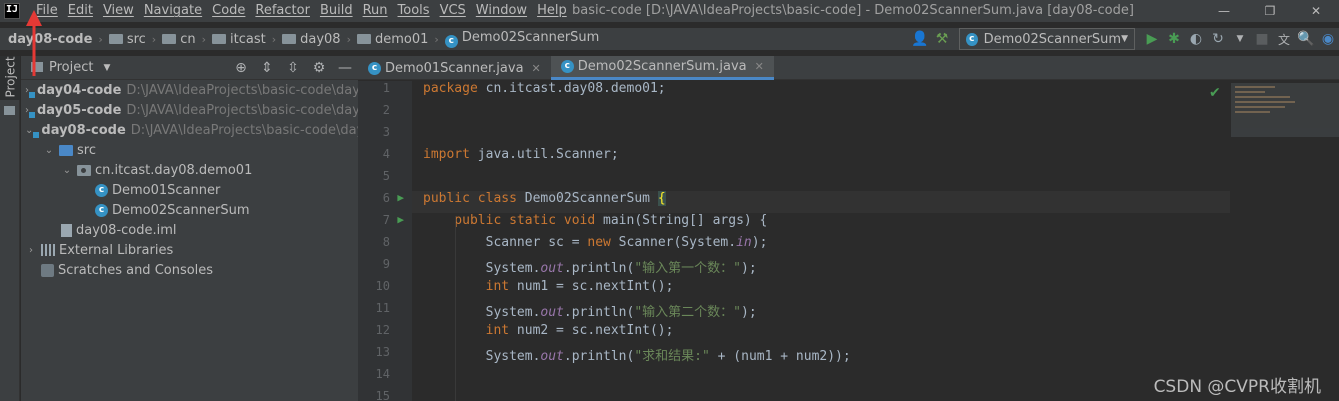 This screenshot has width=1339, height=401. What do you see at coordinates (1284, 39) in the screenshot?
I see `translate-icon: 文` at bounding box center [1284, 39].